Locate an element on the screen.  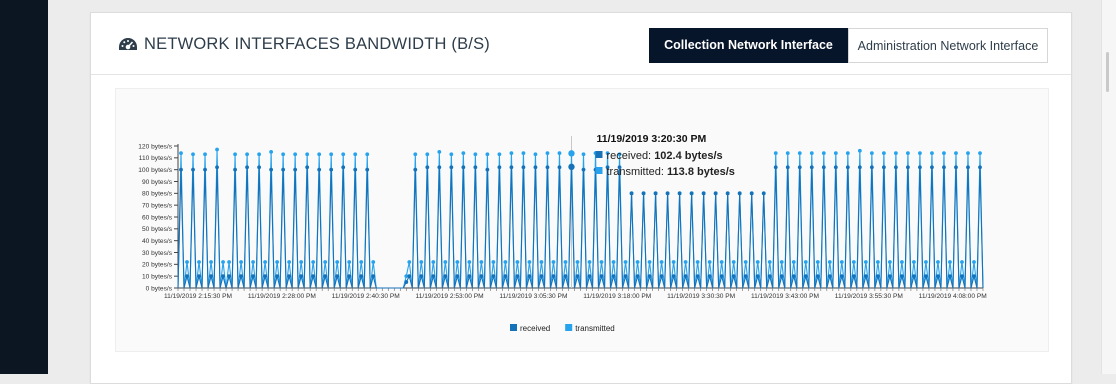
y-tick-label: 100 bytes/s is located at coordinates (155, 170).